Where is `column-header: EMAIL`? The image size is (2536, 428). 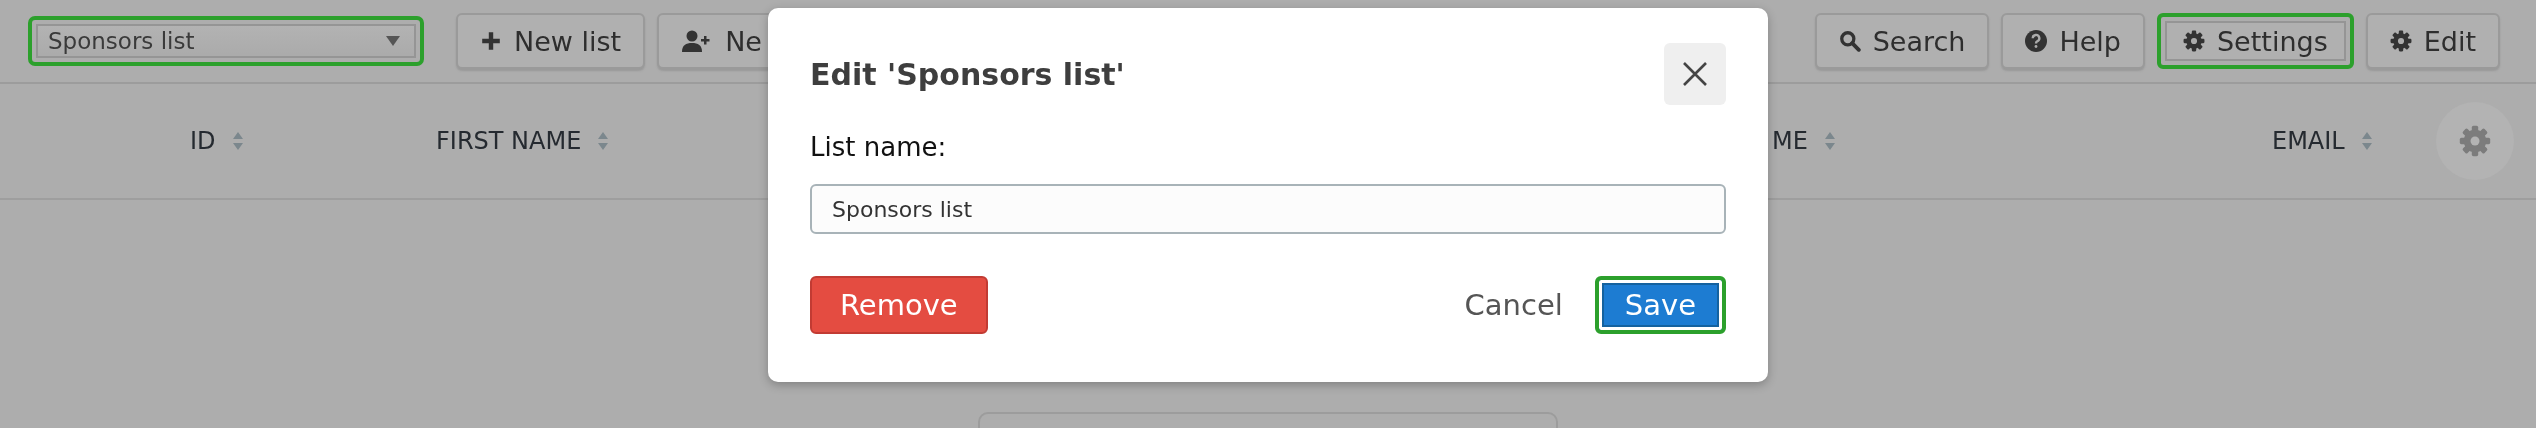 column-header: EMAIL is located at coordinates (2308, 141).